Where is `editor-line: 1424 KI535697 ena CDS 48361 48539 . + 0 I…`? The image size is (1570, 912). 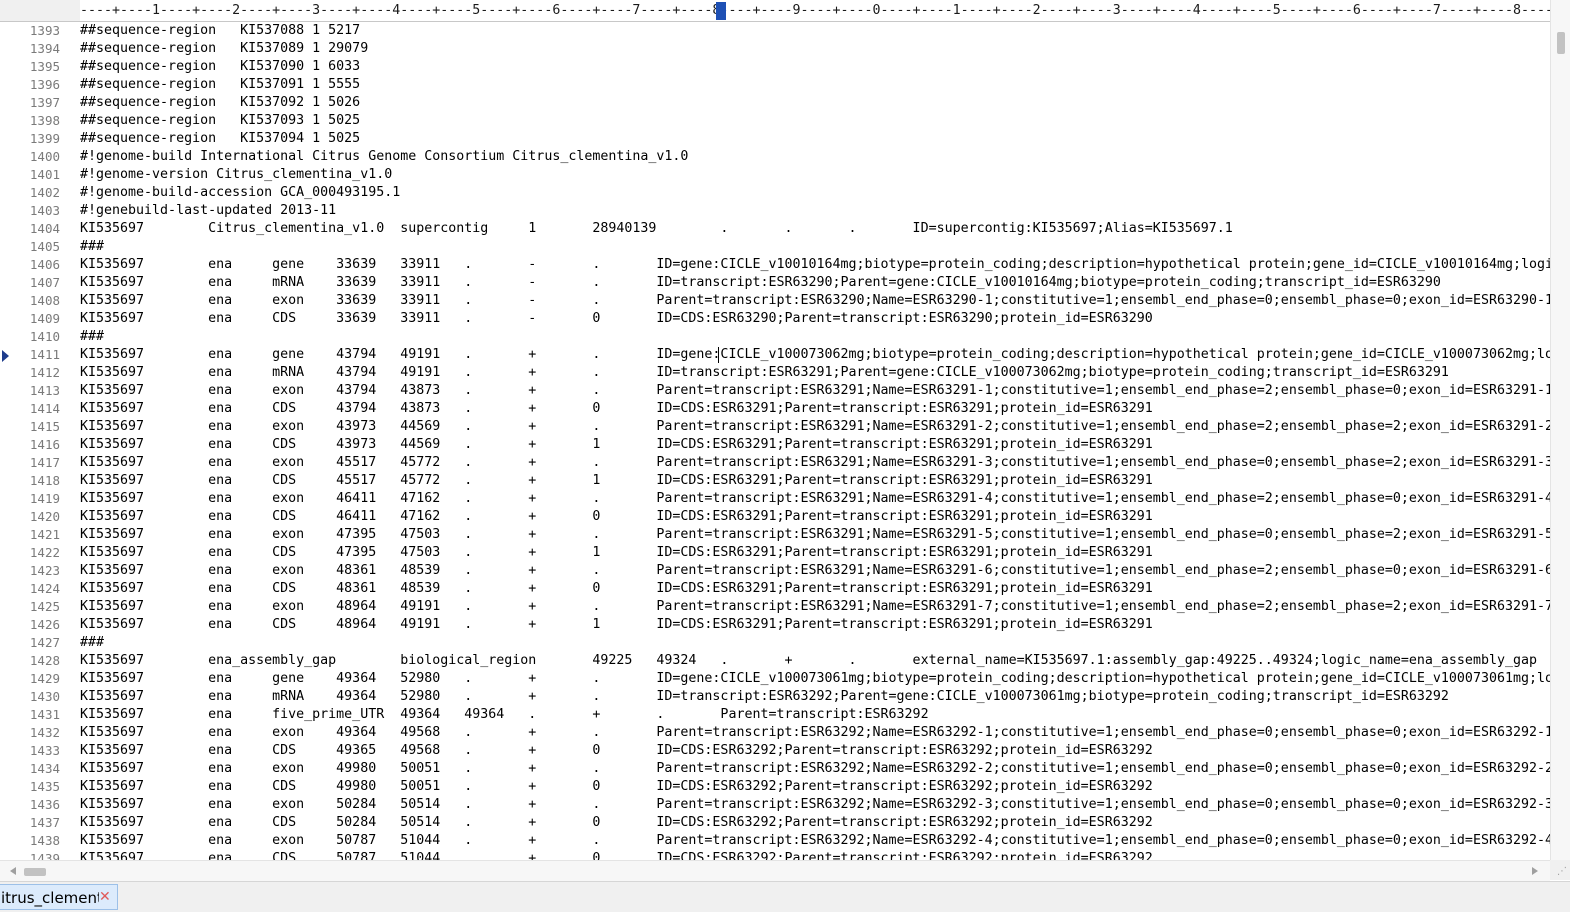
editor-line: 1424 KI535697 ena CDS 48361 48539 . + 0 I… is located at coordinates (775, 589).